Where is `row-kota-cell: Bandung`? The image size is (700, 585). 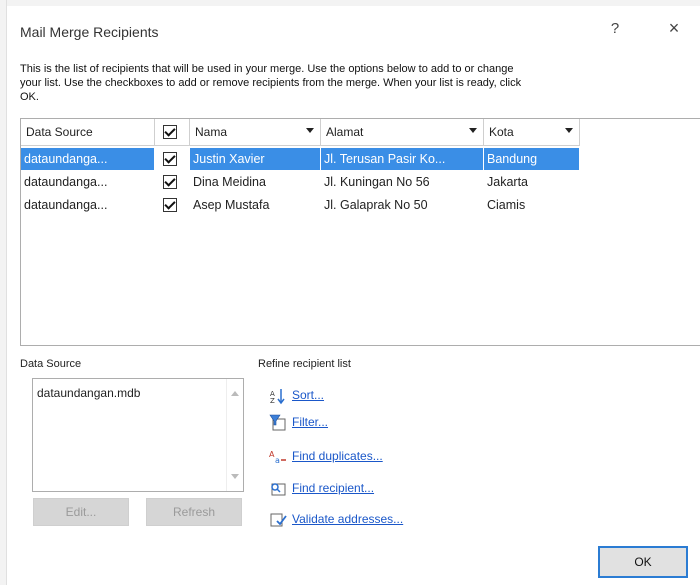
row-kota-cell: Bandung is located at coordinates (531, 159).